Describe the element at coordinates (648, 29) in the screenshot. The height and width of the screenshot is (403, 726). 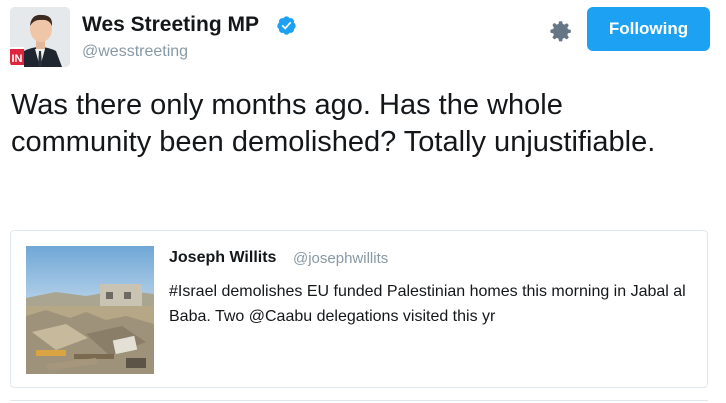
I see `following-button: Following` at that location.